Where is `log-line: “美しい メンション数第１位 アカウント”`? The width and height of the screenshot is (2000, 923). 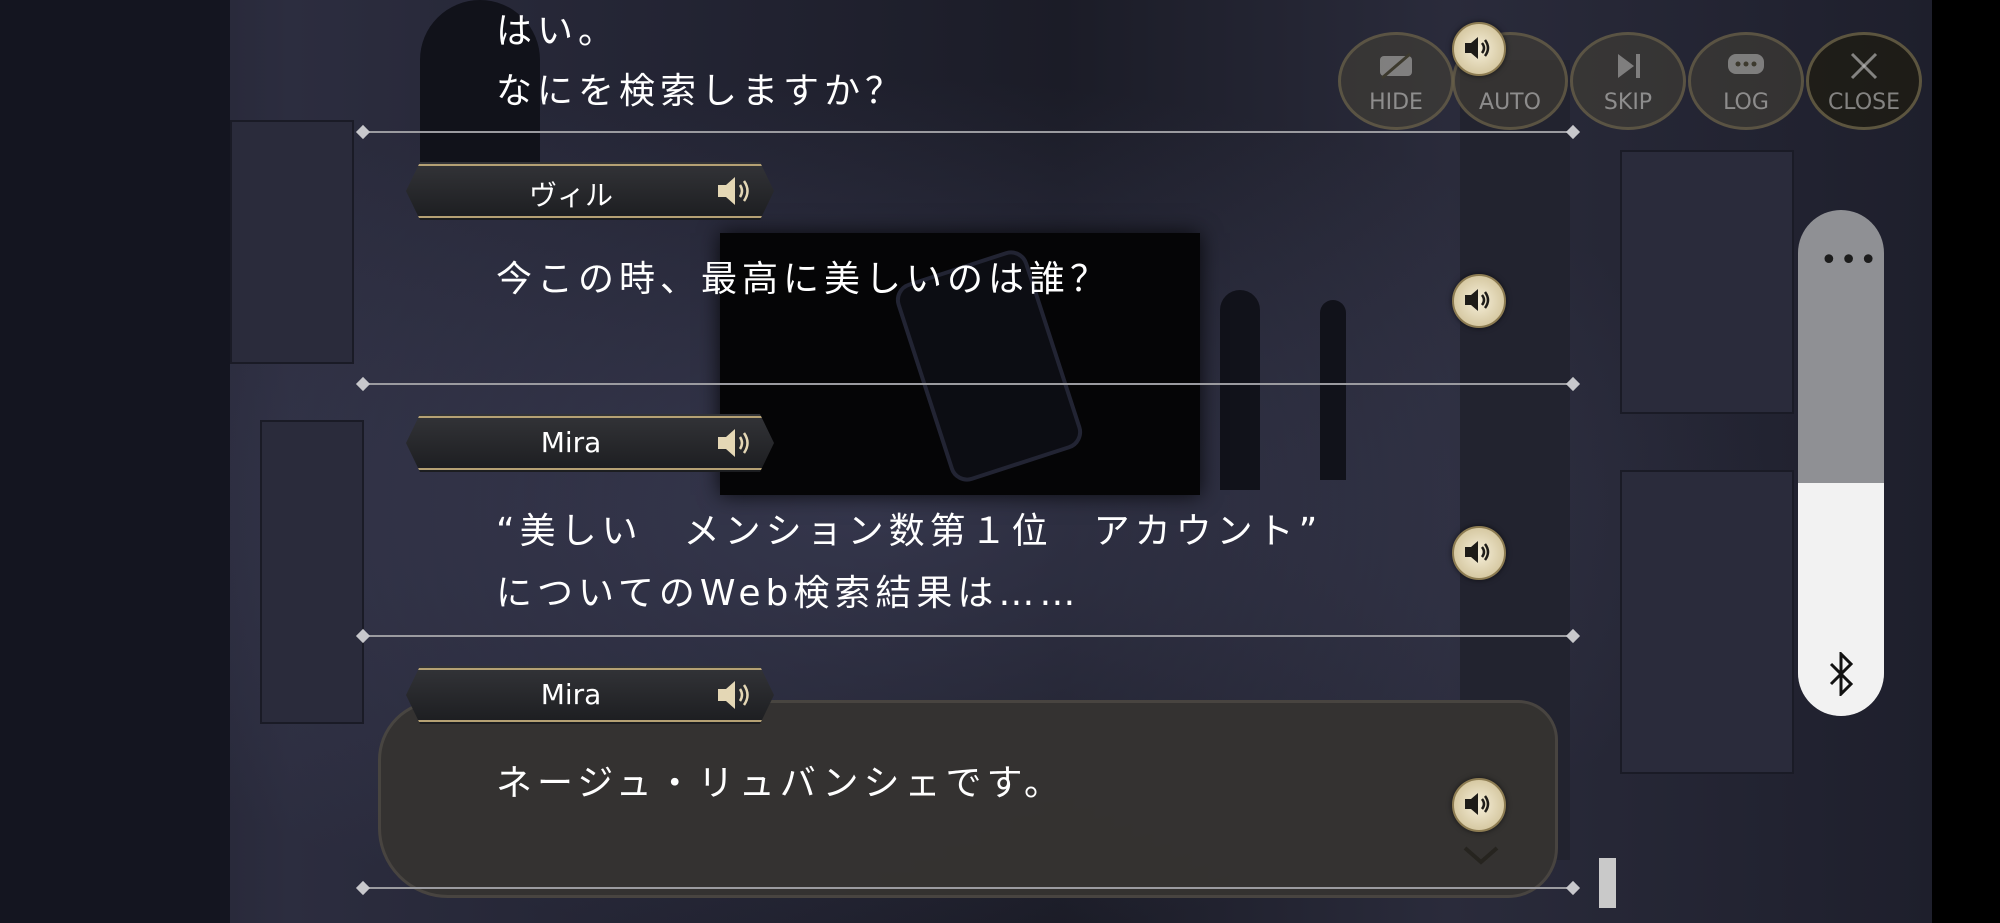
log-line: “美しい メンション数第１位 アカウント” is located at coordinates (909, 531).